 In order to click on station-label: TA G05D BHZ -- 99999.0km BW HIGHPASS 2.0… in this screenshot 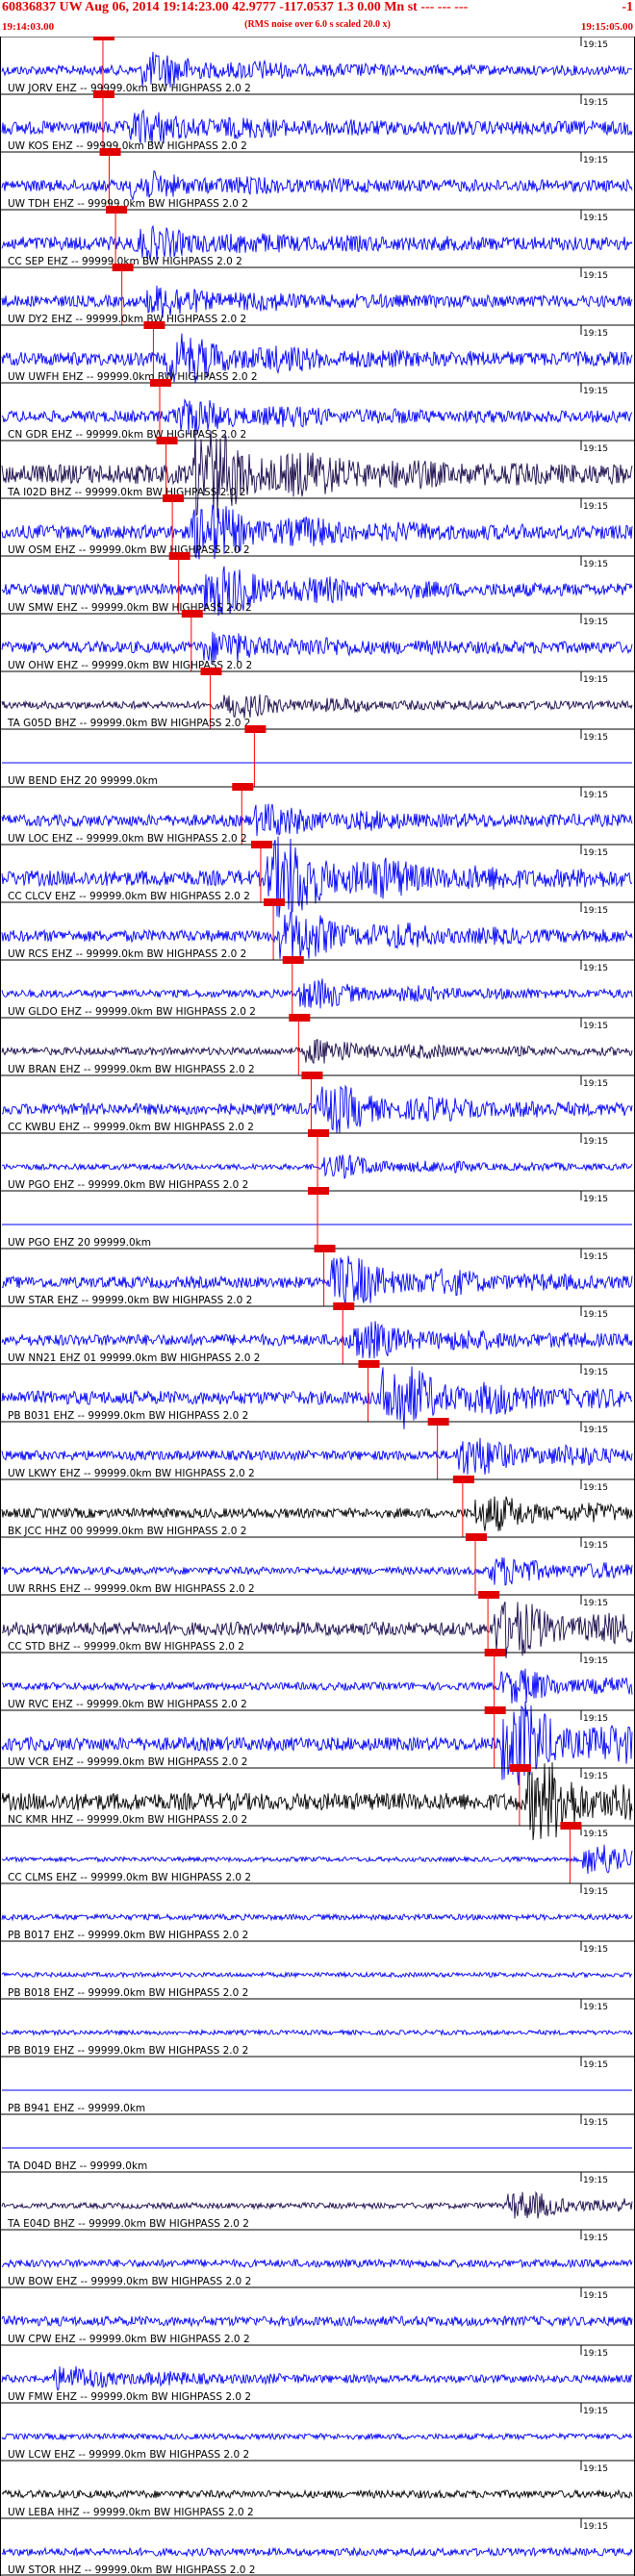, I will do `click(128, 724)`.